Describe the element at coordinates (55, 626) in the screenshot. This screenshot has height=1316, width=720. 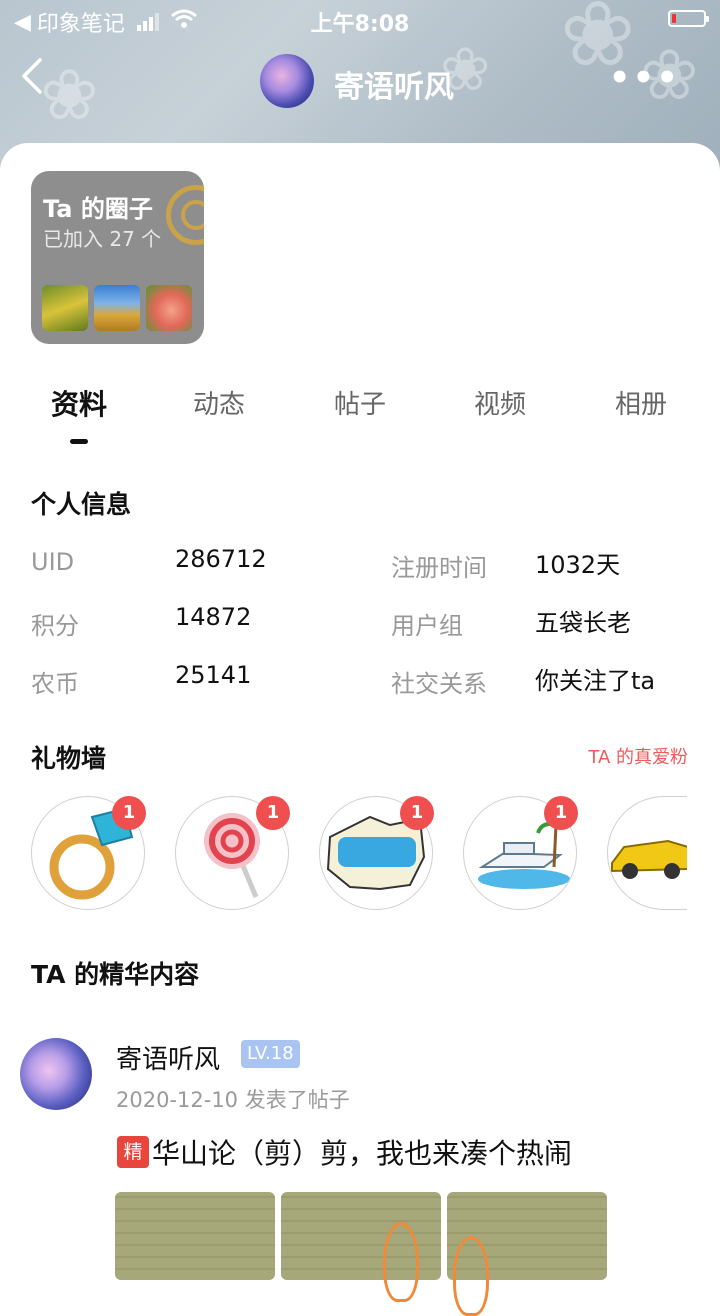
I see `info-label: 积分` at that location.